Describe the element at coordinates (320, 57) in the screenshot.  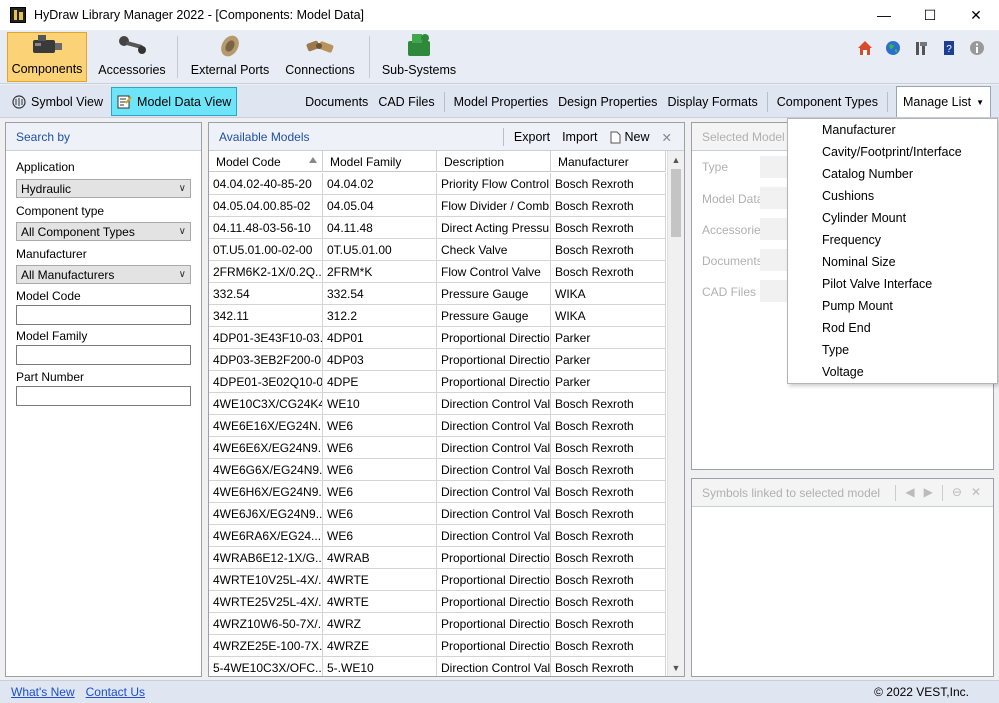
I see `connections-button: Connections` at that location.